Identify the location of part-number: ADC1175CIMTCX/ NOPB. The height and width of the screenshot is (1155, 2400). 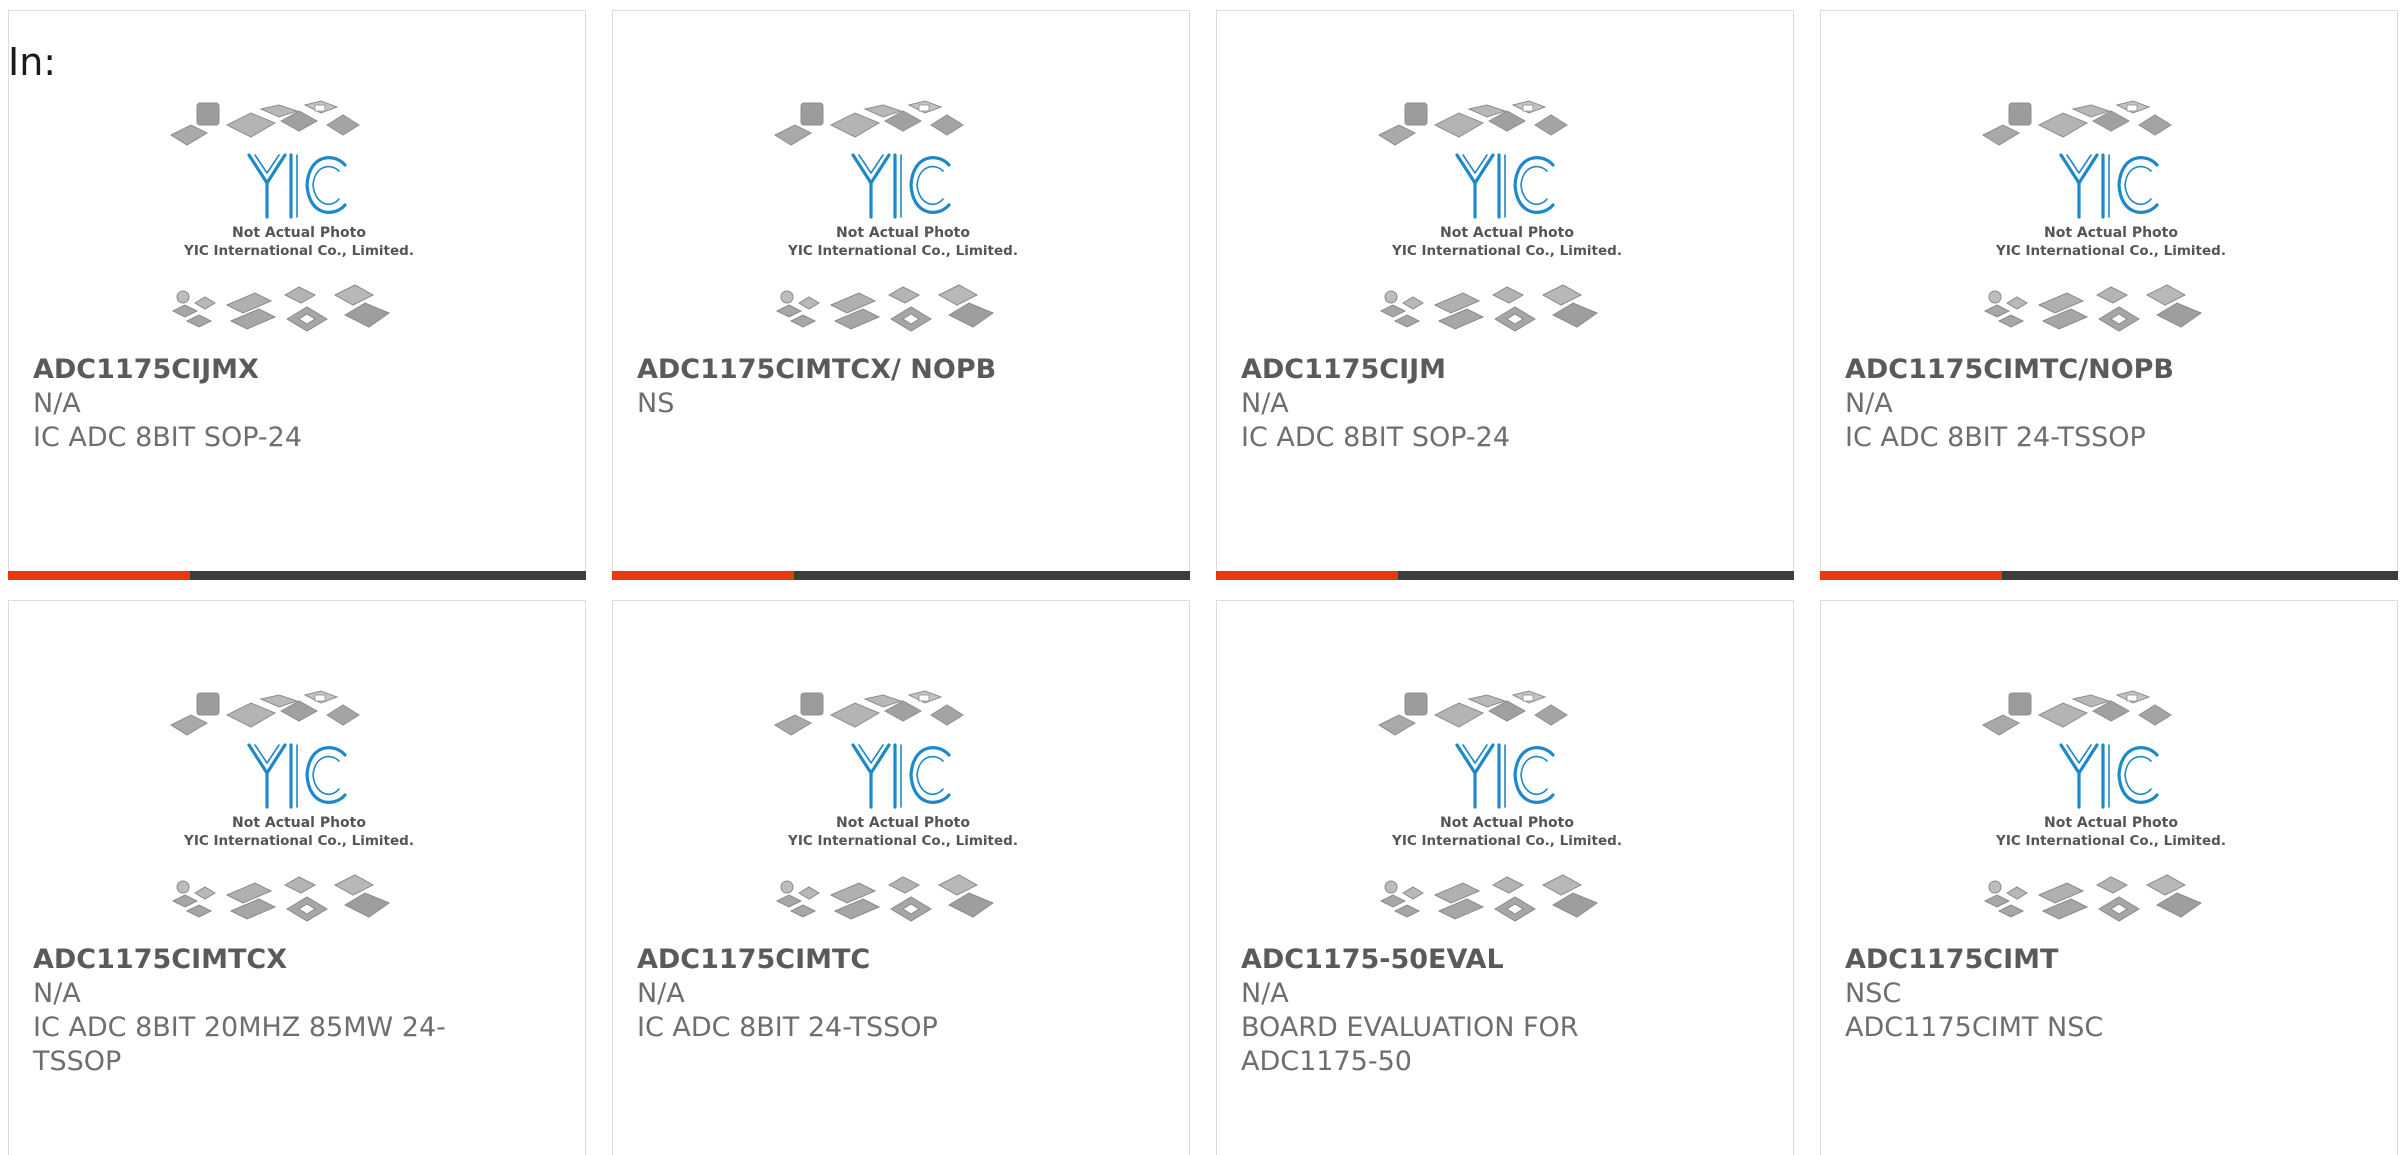
(857, 370).